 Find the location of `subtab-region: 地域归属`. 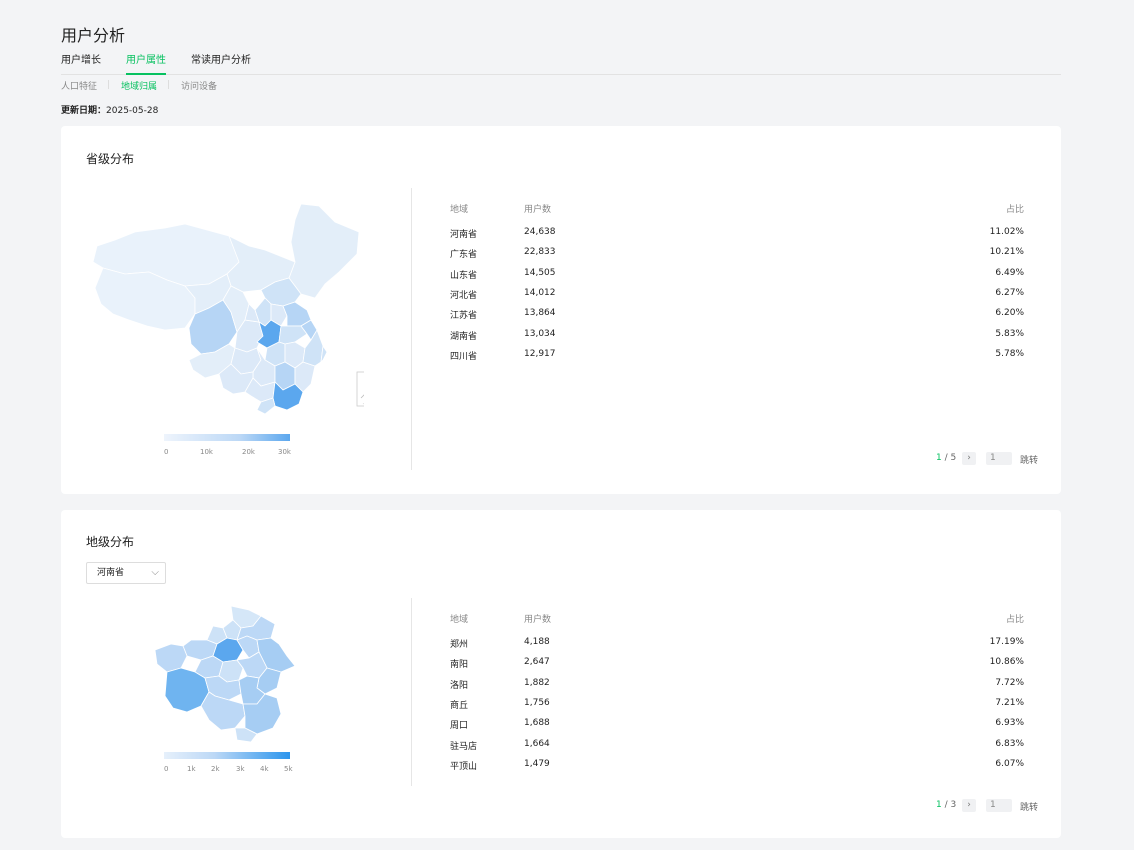

subtab-region: 地域归属 is located at coordinates (139, 85).